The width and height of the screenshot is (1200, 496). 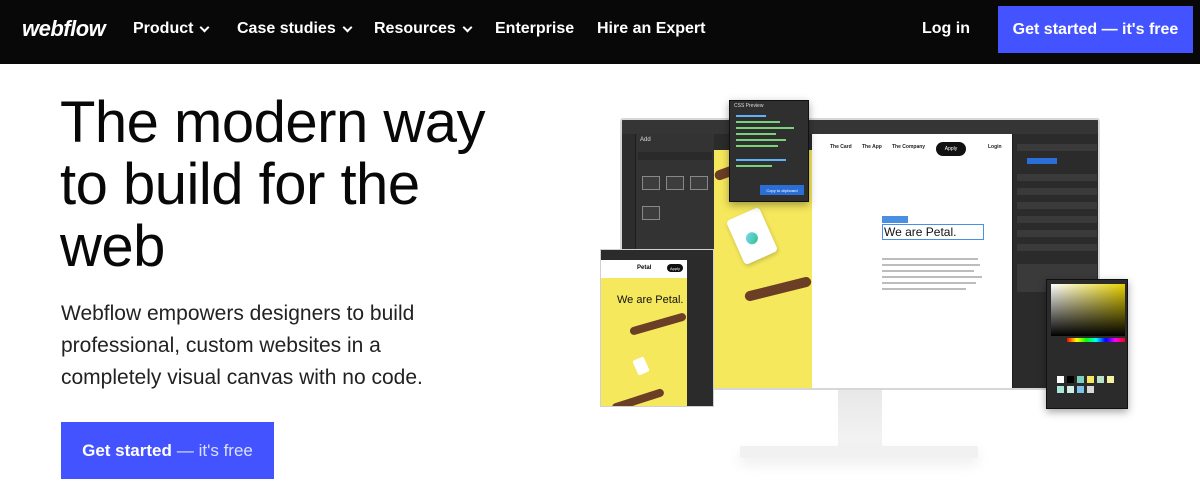 I want to click on canvas-heading: We are Petal., so click(x=933, y=232).